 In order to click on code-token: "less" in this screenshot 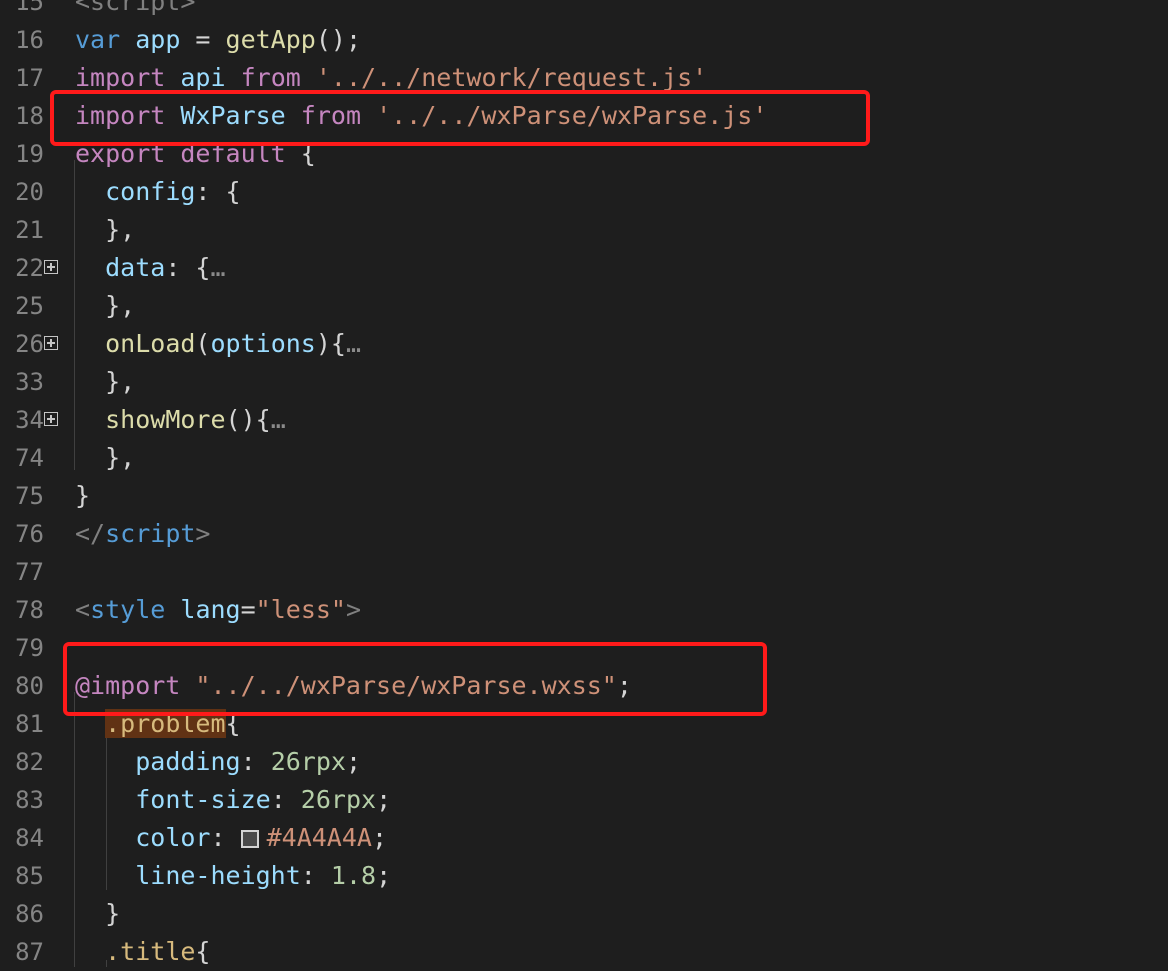, I will do `click(300, 609)`.